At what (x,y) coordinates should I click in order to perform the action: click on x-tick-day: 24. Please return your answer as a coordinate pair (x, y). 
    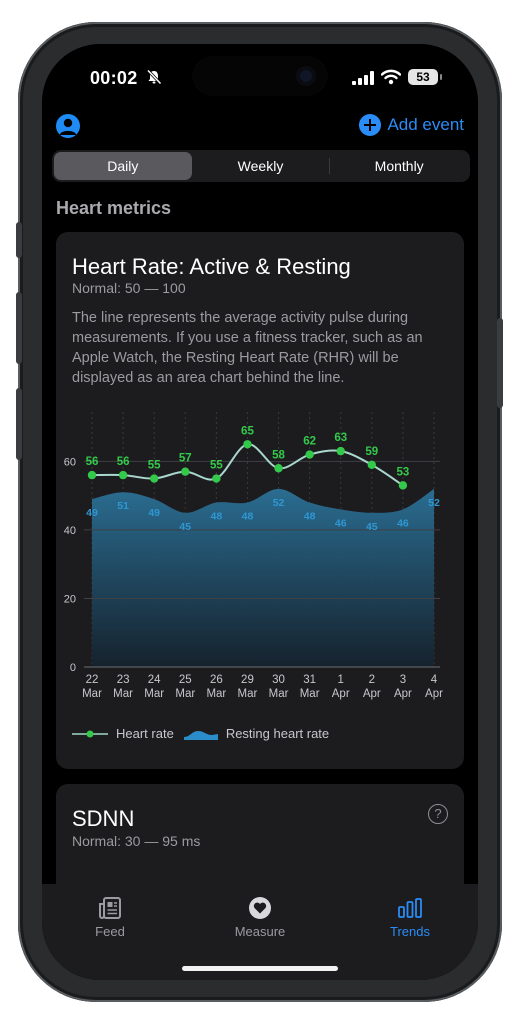
    Looking at the image, I should click on (154, 680).